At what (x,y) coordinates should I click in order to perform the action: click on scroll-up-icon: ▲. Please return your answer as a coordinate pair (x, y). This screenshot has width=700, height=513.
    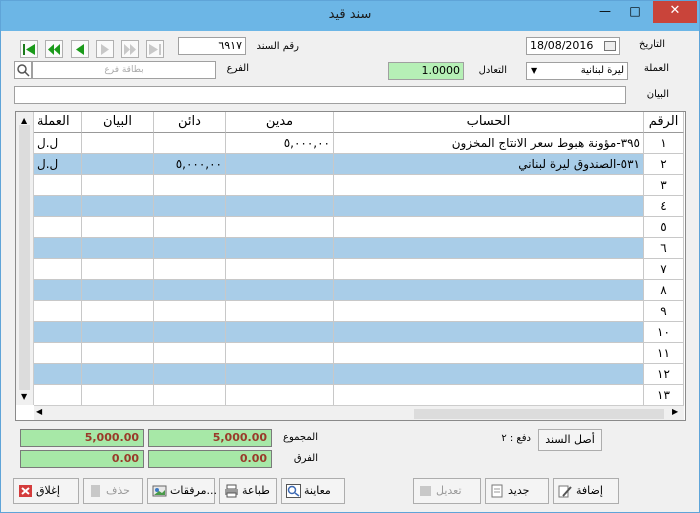
    Looking at the image, I should click on (24, 120).